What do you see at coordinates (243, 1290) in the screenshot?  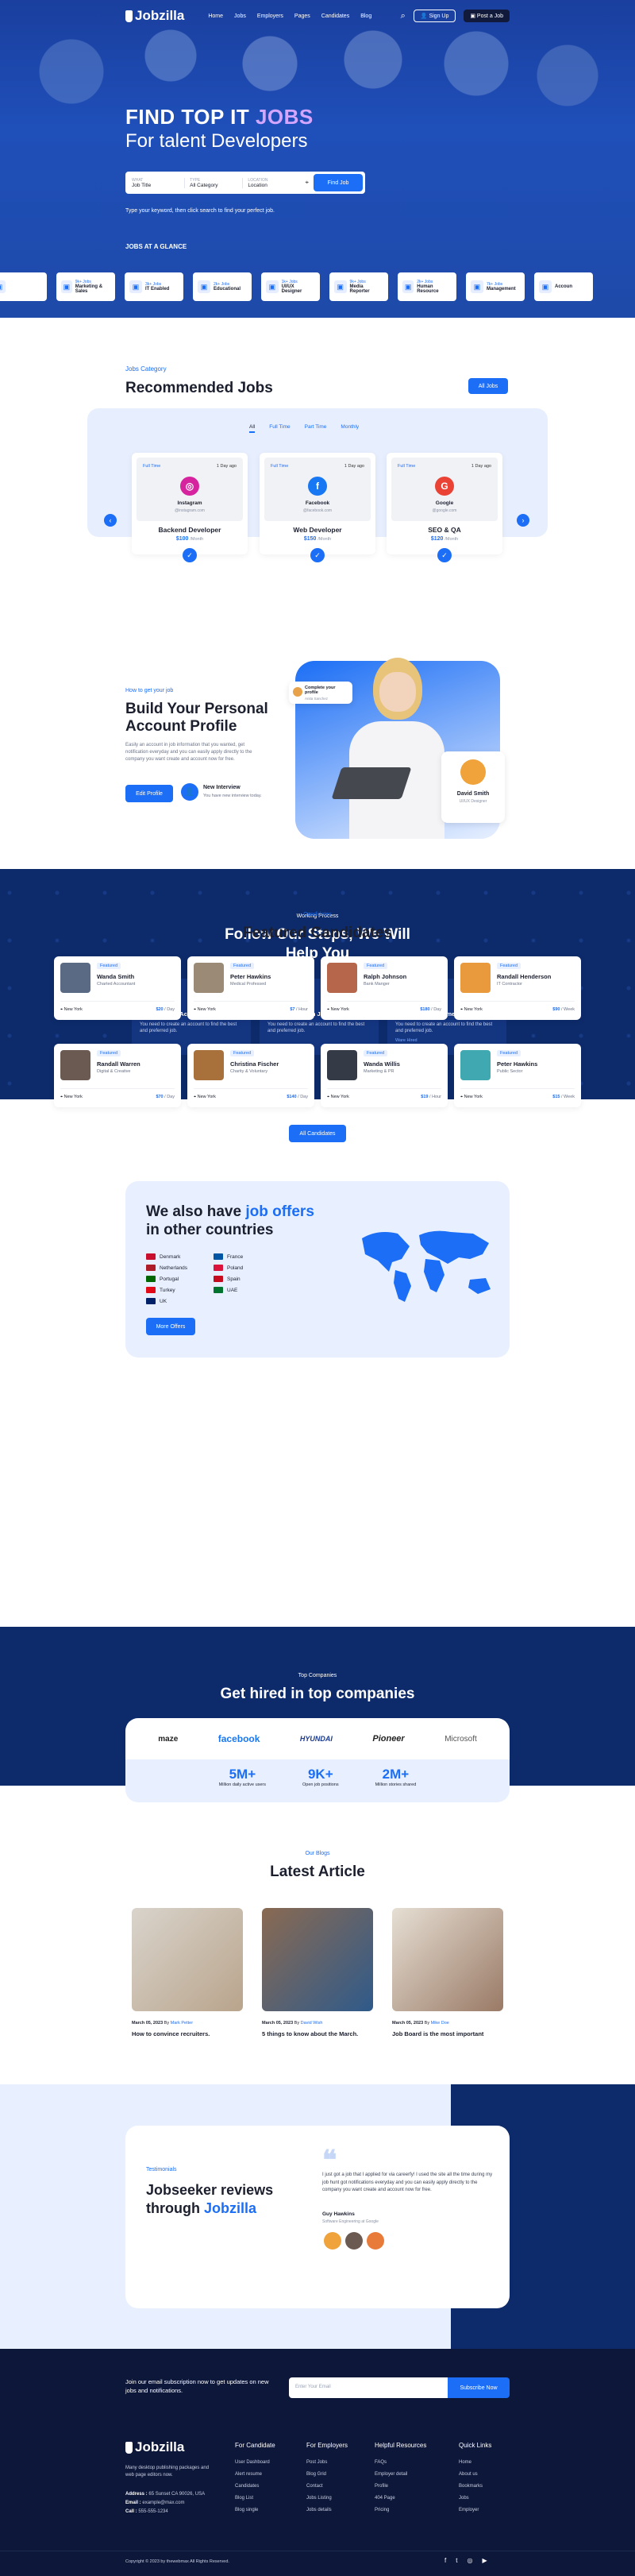 I see `country-item: UAE` at bounding box center [243, 1290].